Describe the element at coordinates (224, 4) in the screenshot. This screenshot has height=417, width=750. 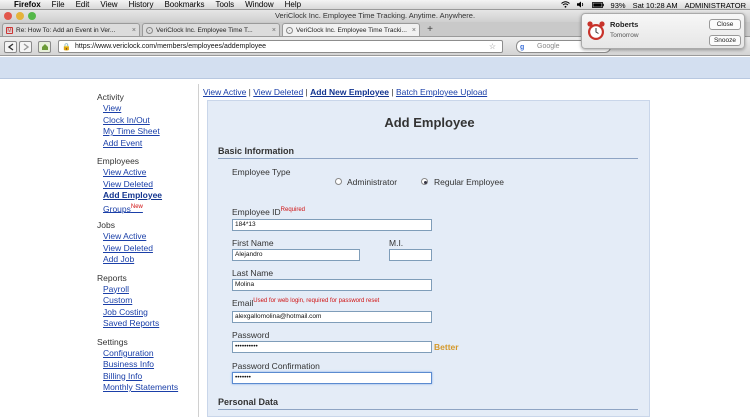
I see `menu-tools: Tools` at that location.